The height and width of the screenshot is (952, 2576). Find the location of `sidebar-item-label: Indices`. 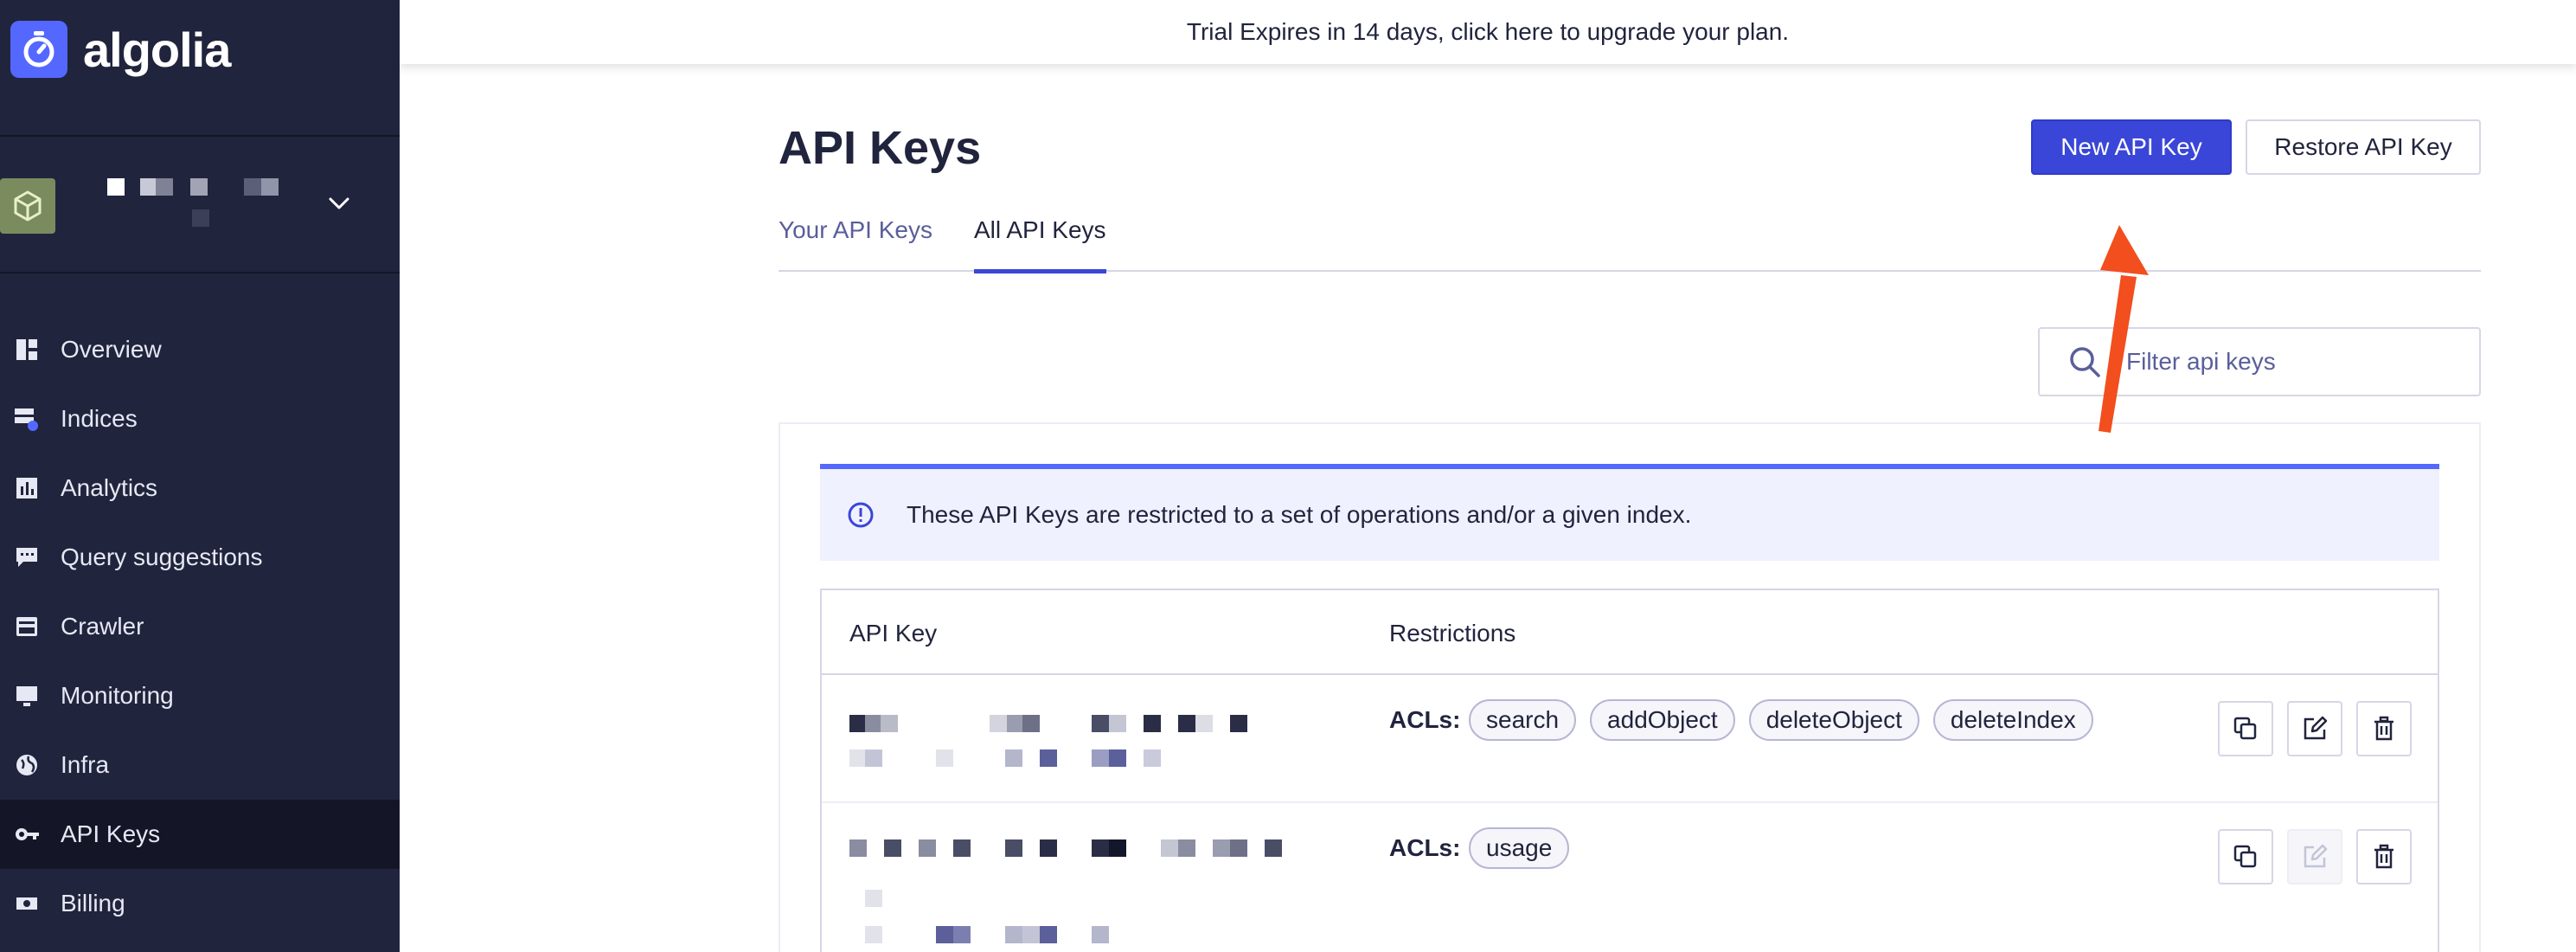

sidebar-item-label: Indices is located at coordinates (99, 418).